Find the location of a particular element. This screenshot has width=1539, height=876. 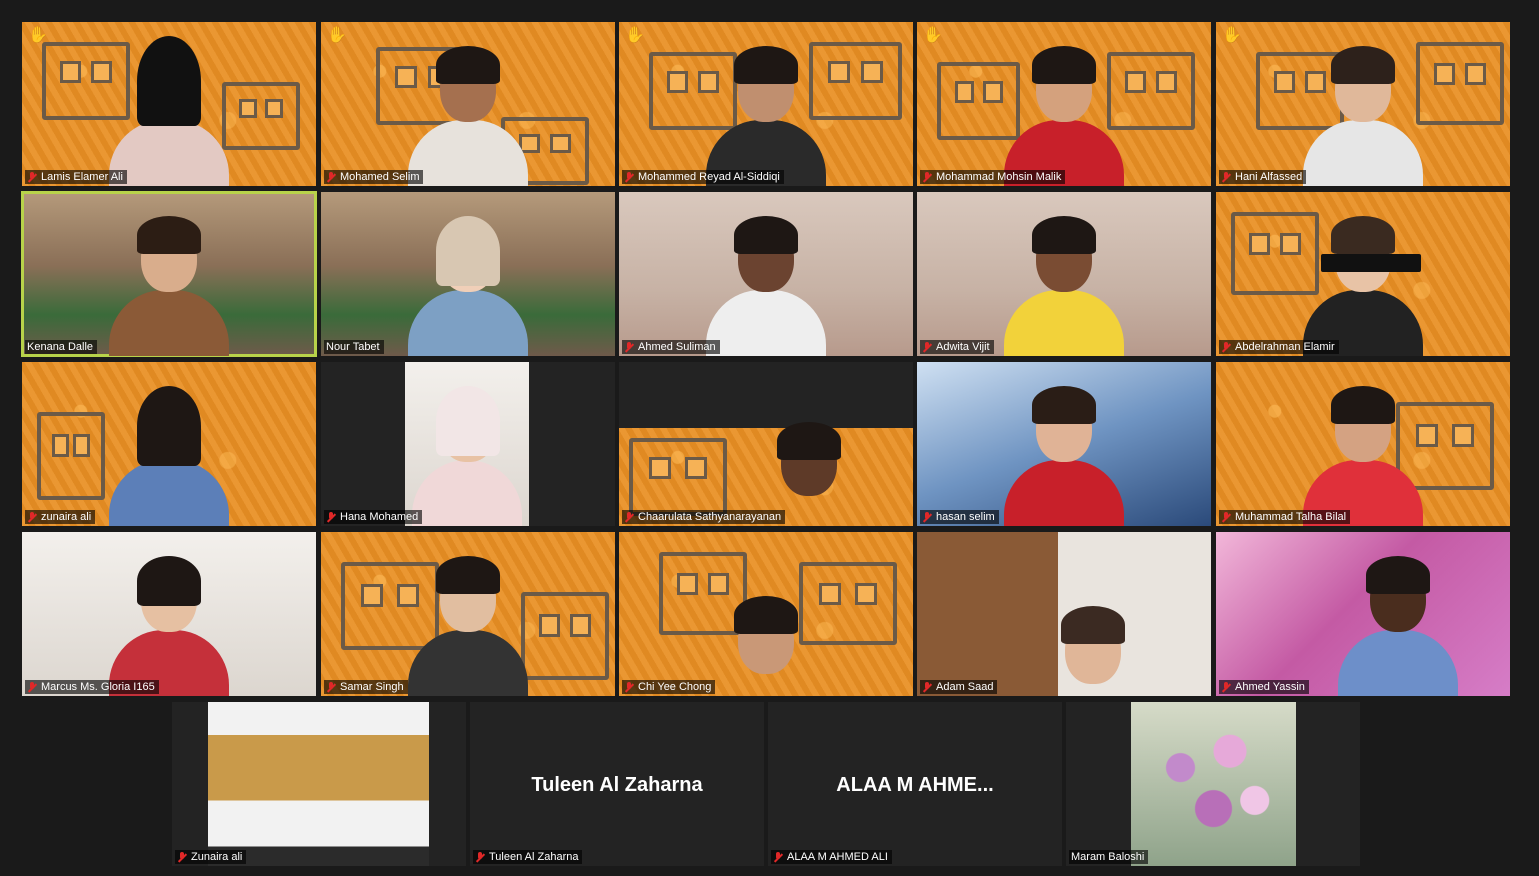

participant-name: ALAA M AHMED ALI is located at coordinates (831, 857).